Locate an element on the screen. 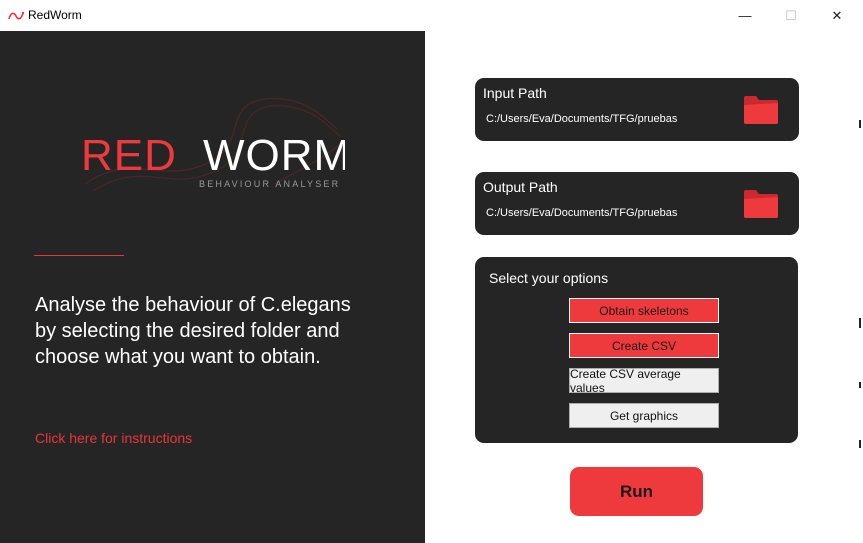 The height and width of the screenshot is (543, 863). minimize-button: — is located at coordinates (745, 15).